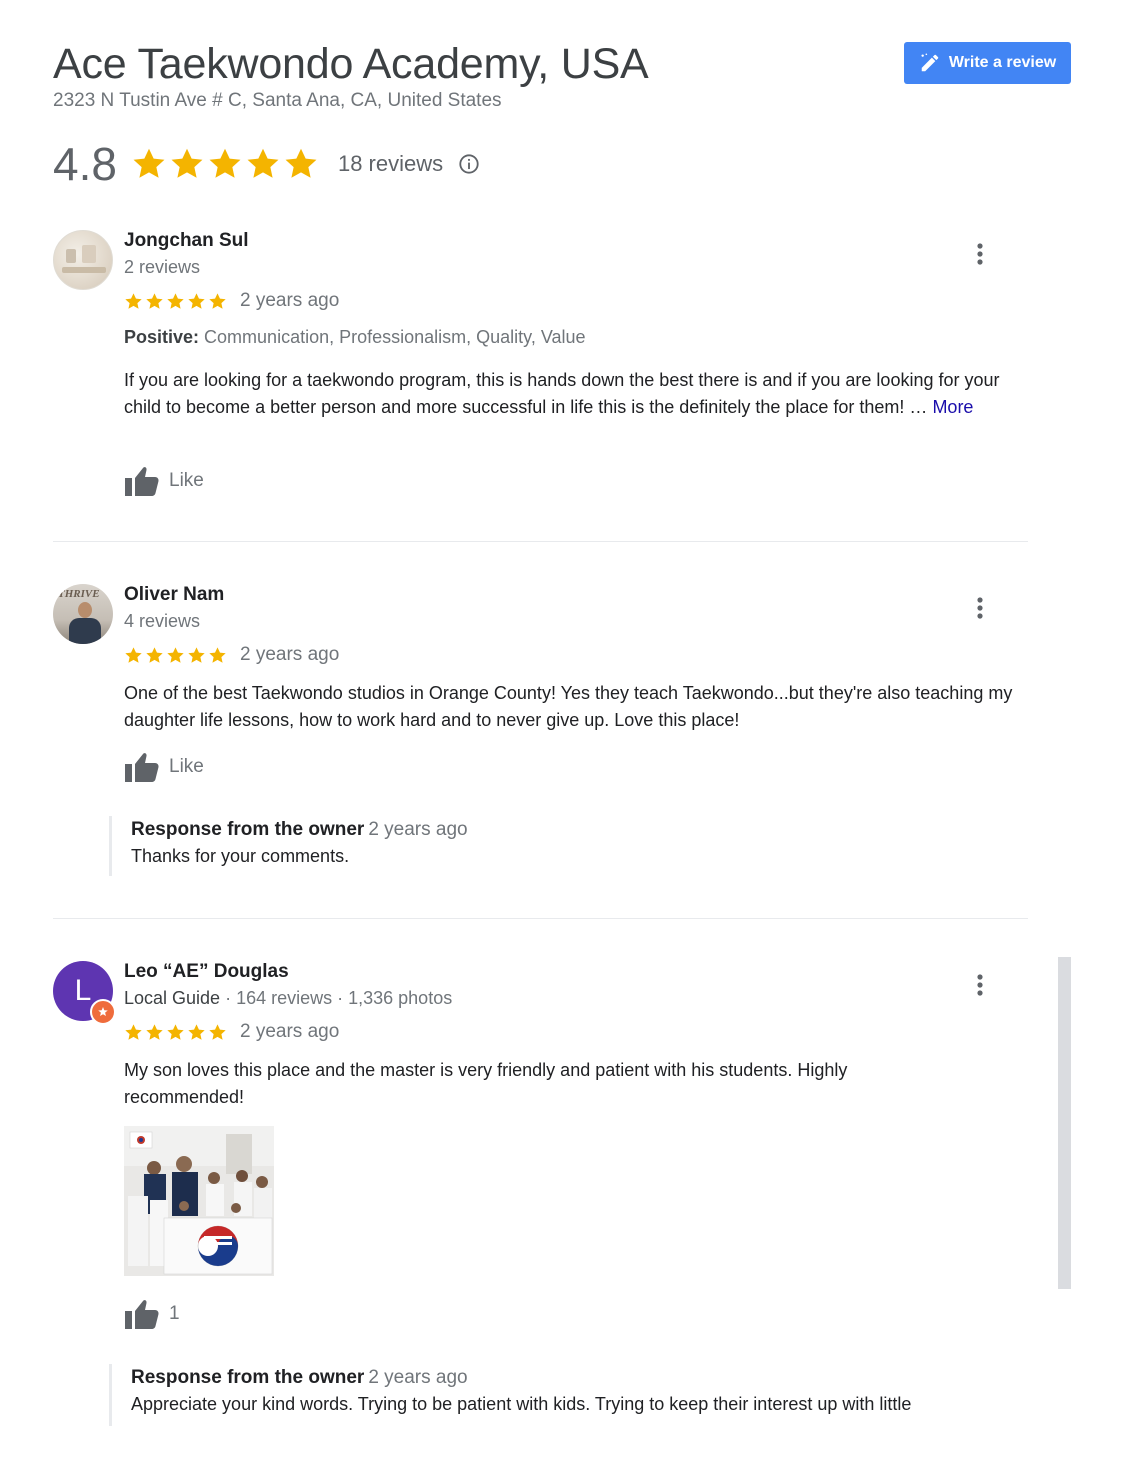 This screenshot has height=1464, width=1128. Describe the element at coordinates (83, 614) in the screenshot. I see `avatar: THRIVE` at that location.